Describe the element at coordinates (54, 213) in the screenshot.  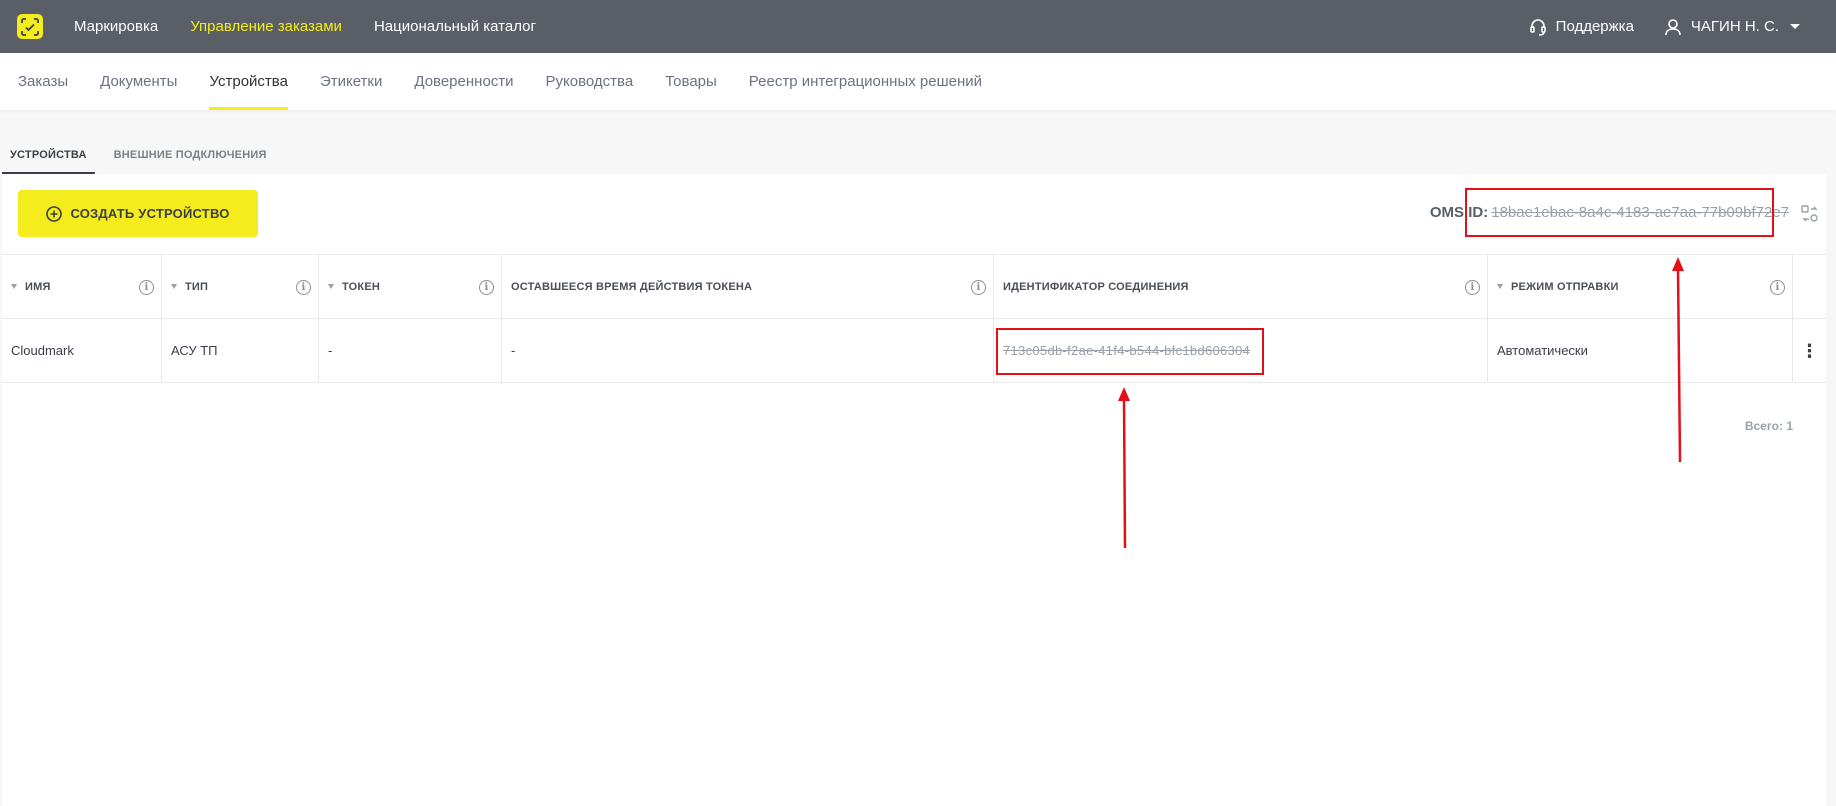
I see `plus-circle-icon` at that location.